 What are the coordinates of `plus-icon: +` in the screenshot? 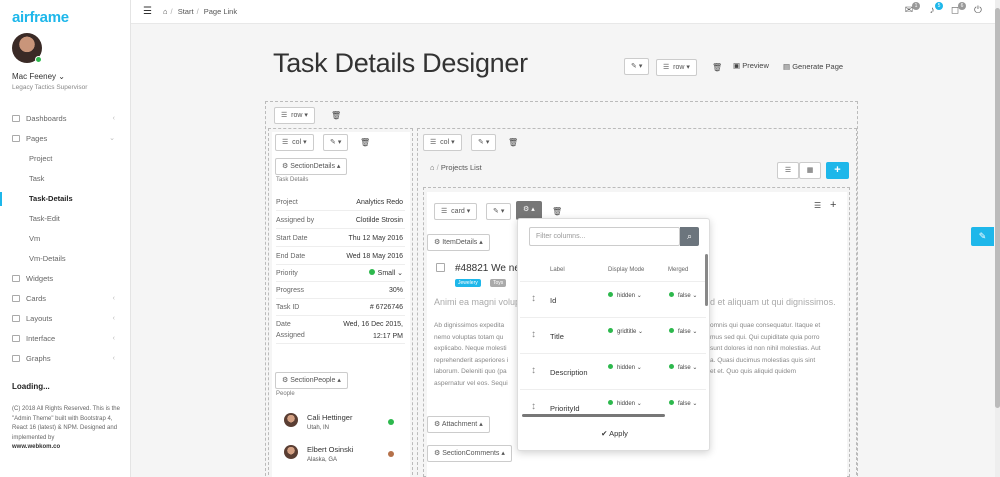 It's located at (833, 205).